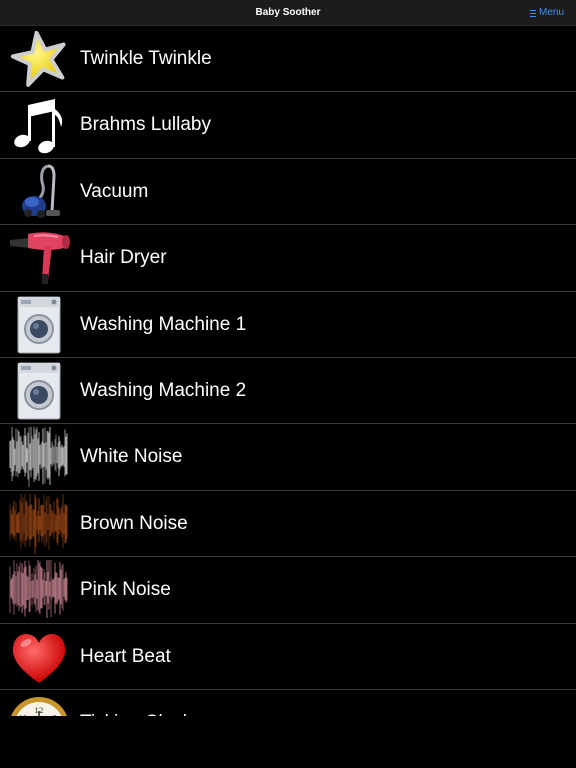  Describe the element at coordinates (288, 192) in the screenshot. I see `sound-row-vacuum: Vacuum` at that location.